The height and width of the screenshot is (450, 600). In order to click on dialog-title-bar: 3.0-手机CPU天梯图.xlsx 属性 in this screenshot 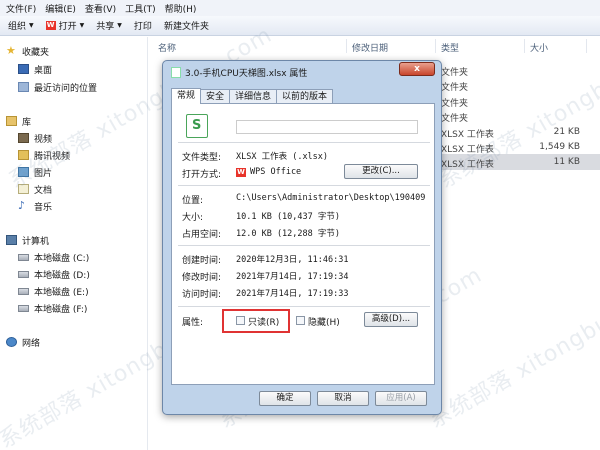, I will do `click(239, 72)`.